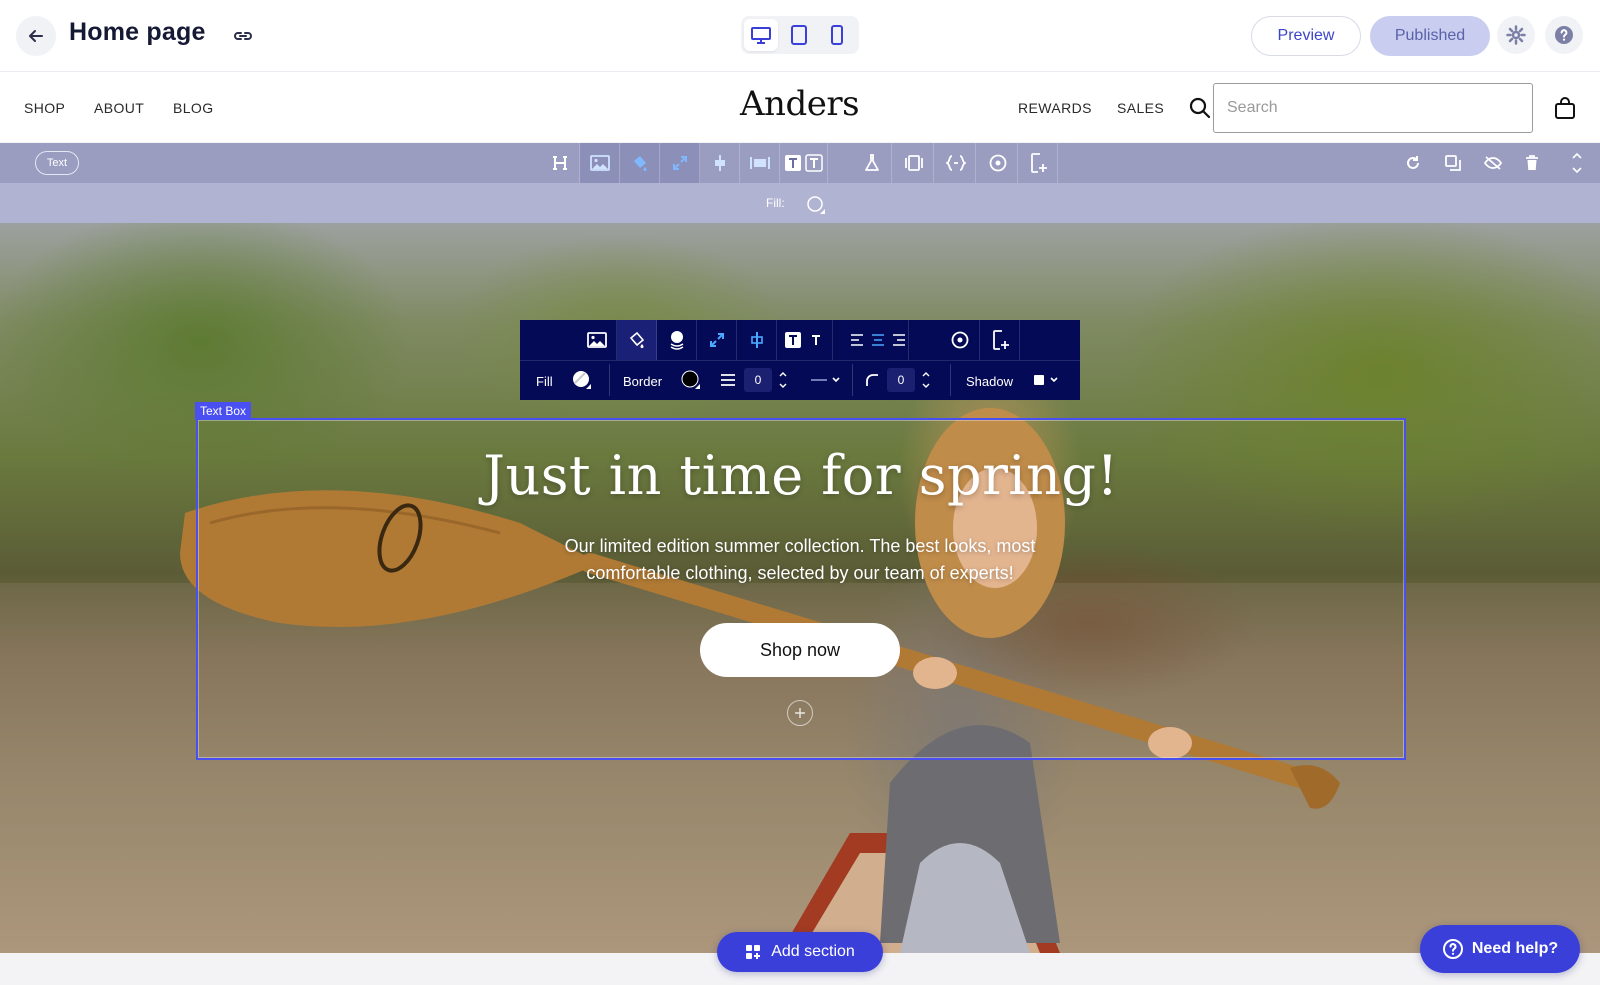 Image resolution: width=1600 pixels, height=985 pixels. I want to click on corner-radius-icon-button, so click(872, 380).